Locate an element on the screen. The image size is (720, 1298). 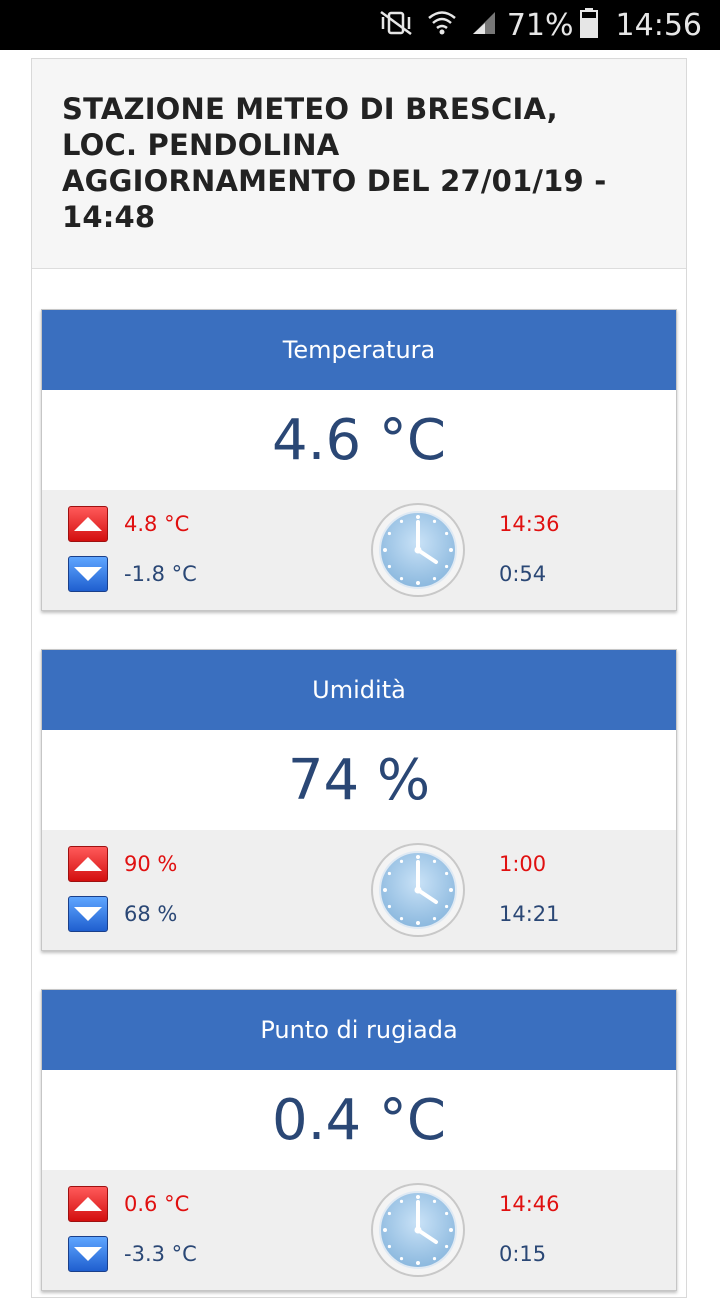
battery-icon is located at coordinates (588, 25).